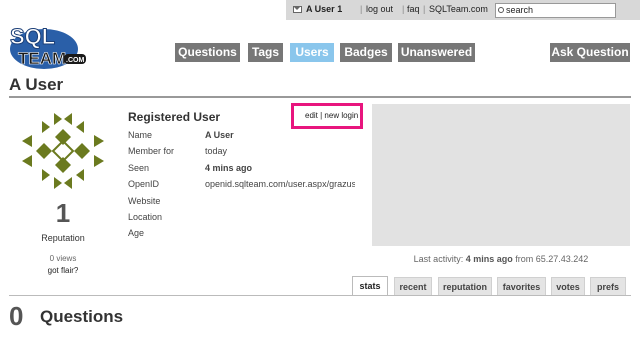 Image resolution: width=640 pixels, height=347 pixels. Describe the element at coordinates (144, 201) in the screenshot. I see `field-label-website: Website` at that location.